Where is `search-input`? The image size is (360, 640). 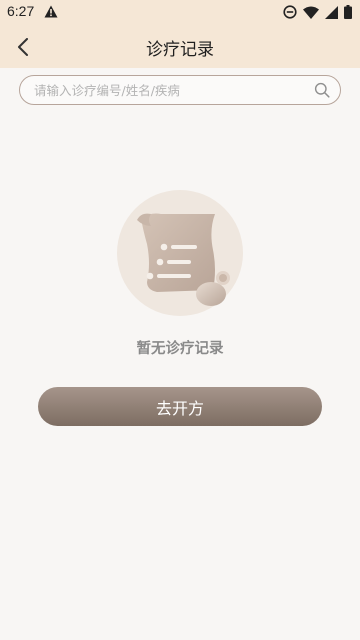 search-input is located at coordinates (174, 90).